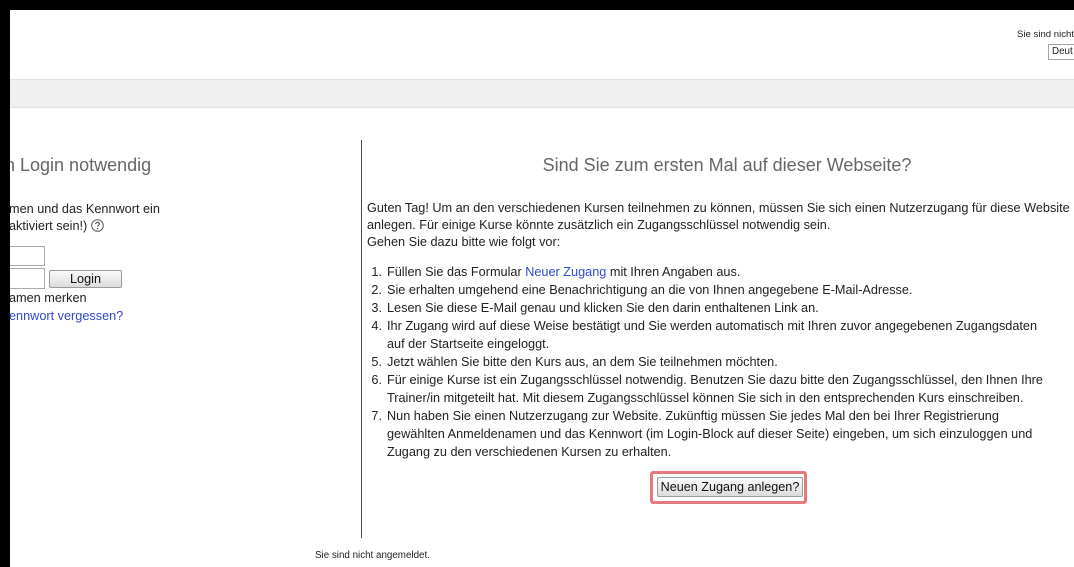 The image size is (1074, 567). I want to click on column-divider, so click(361, 339).